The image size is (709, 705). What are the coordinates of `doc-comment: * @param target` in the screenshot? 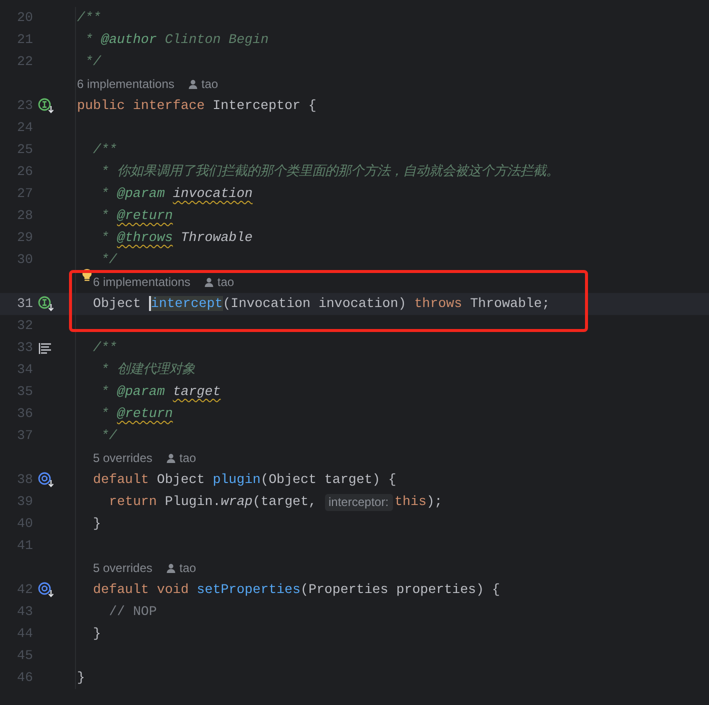 It's located at (161, 392).